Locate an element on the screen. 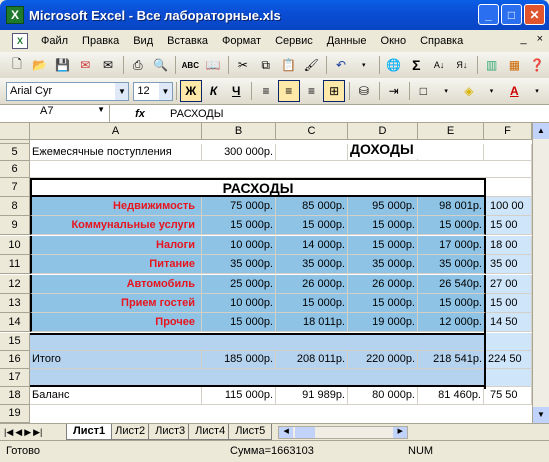 The height and width of the screenshot is (462, 549). sort-asc-icon: A↓ is located at coordinates (439, 65).